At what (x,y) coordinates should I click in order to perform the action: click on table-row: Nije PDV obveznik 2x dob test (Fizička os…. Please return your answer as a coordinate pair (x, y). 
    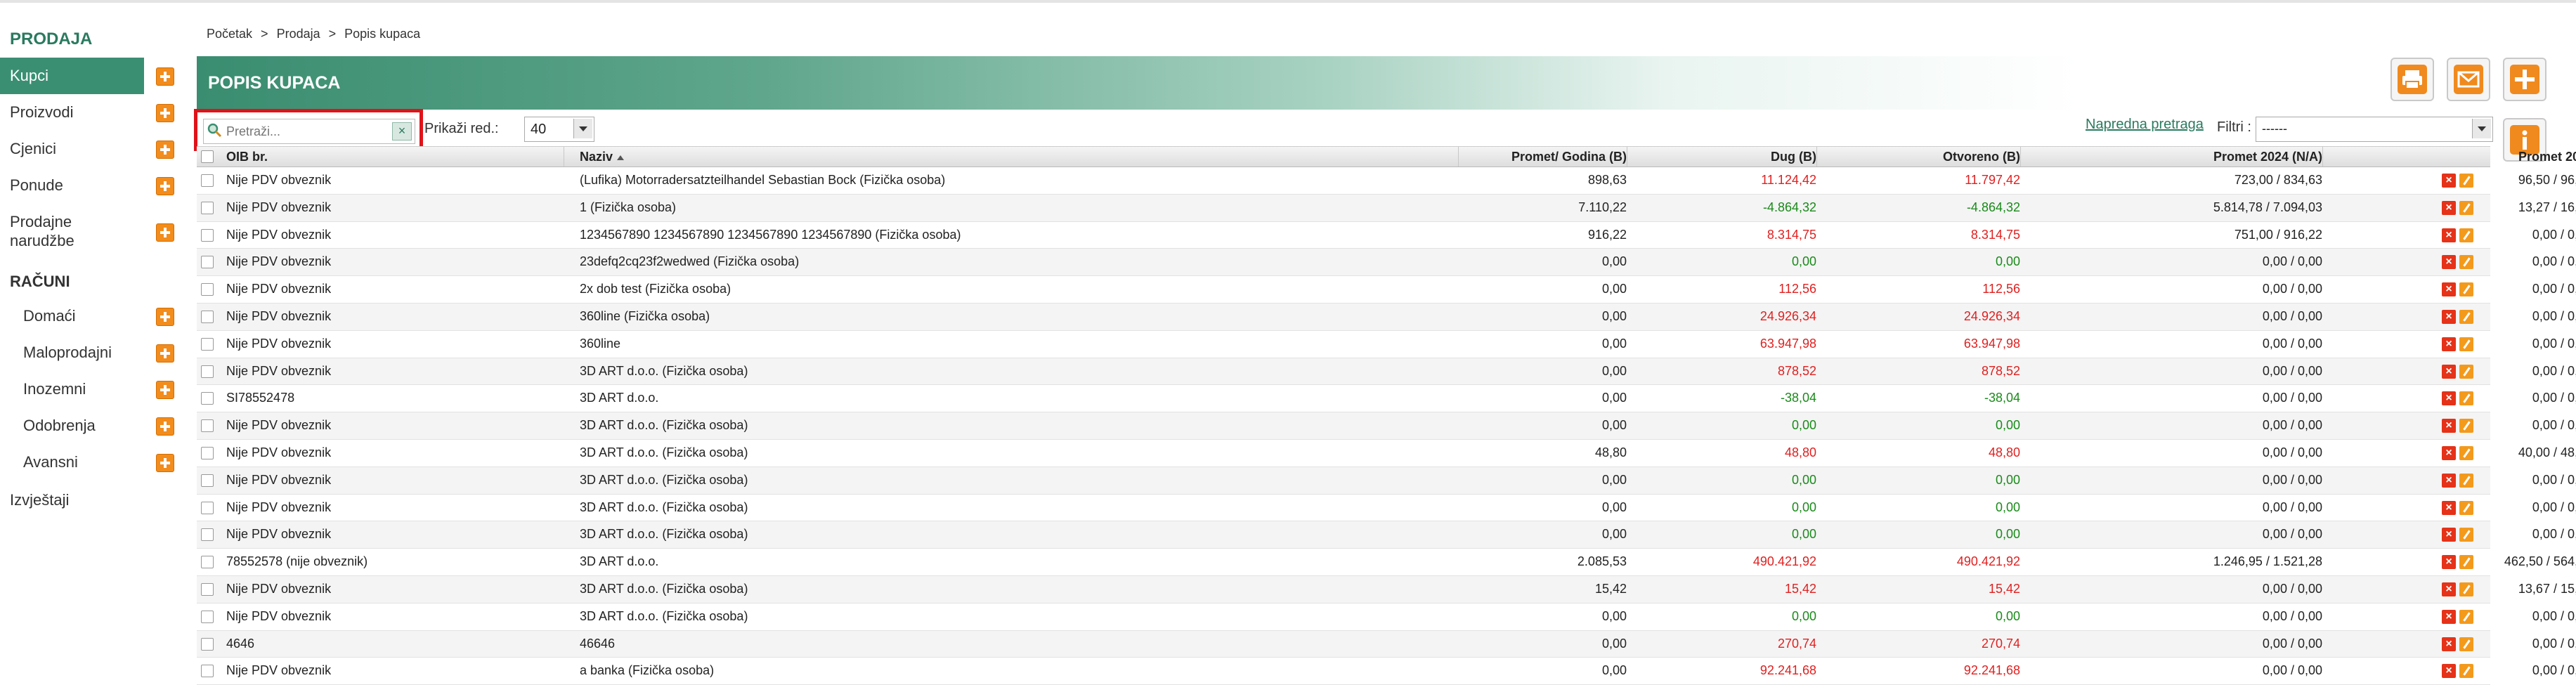
    Looking at the image, I should click on (1386, 290).